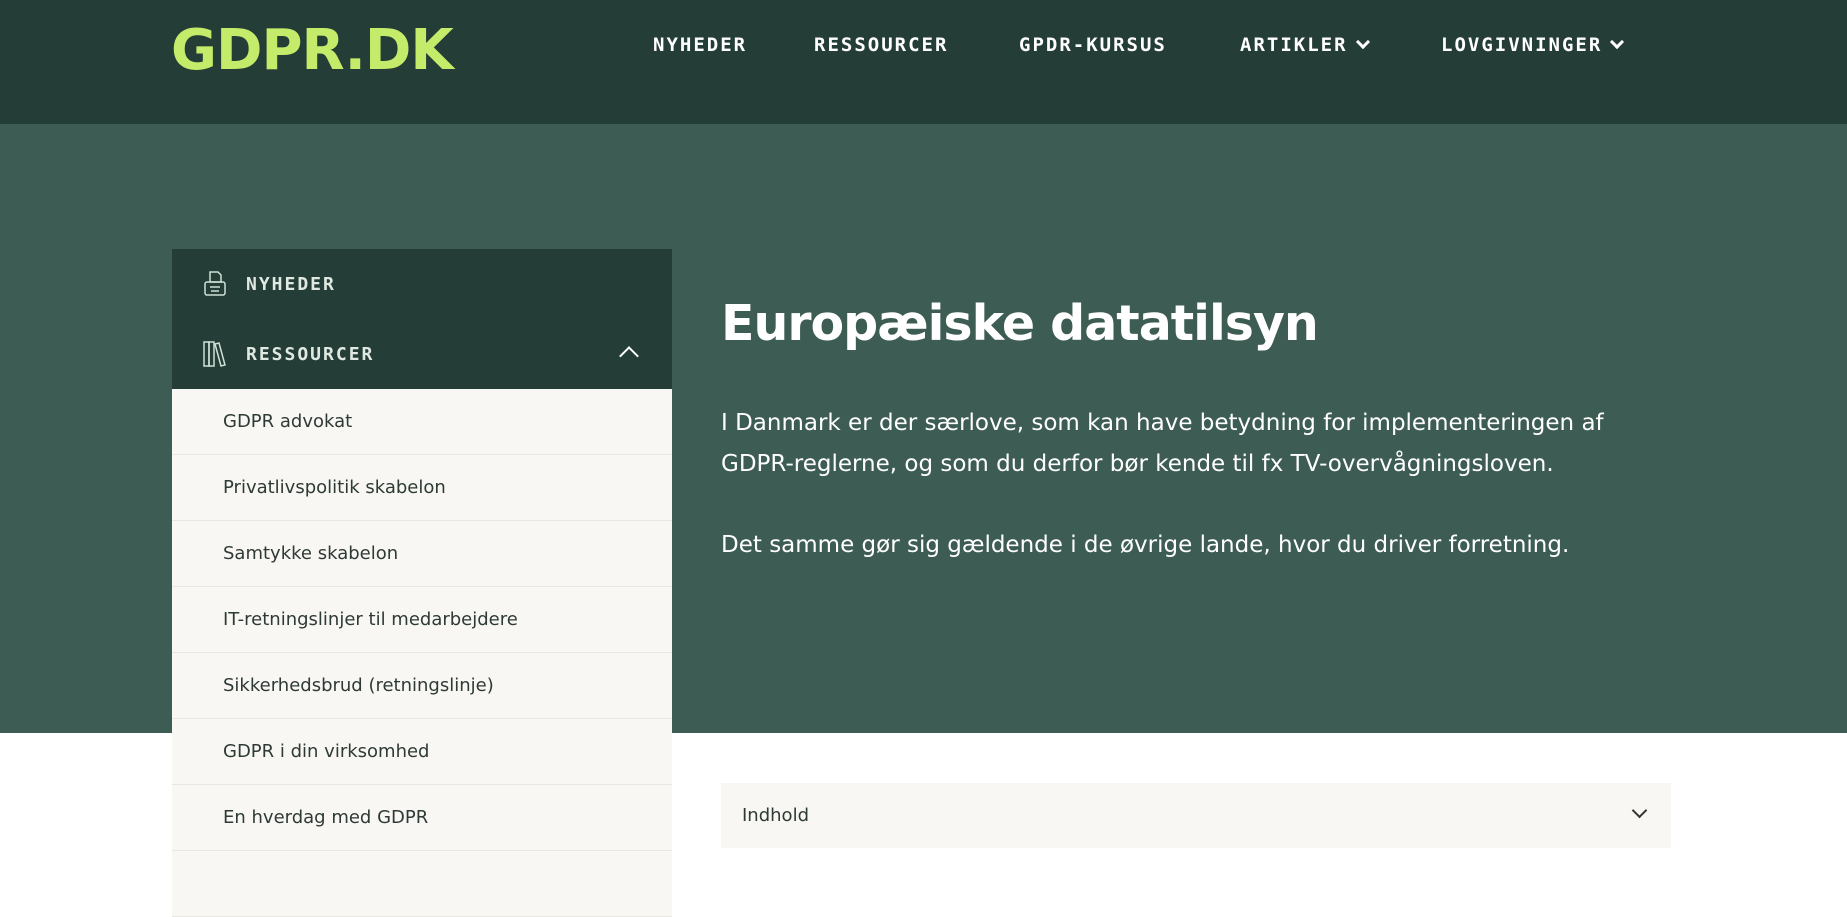 The width and height of the screenshot is (1847, 917). I want to click on sidebar-section-ressourcer: RESSOURCER, so click(422, 354).